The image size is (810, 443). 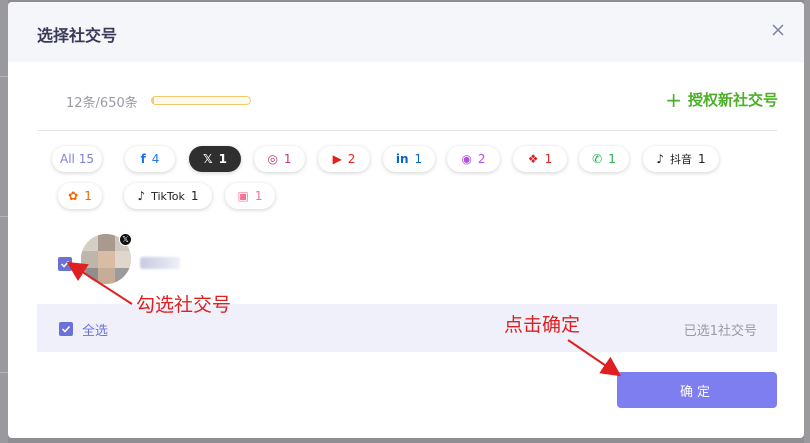 I want to click on kuaishou-icon: ✿, so click(x=73, y=196).